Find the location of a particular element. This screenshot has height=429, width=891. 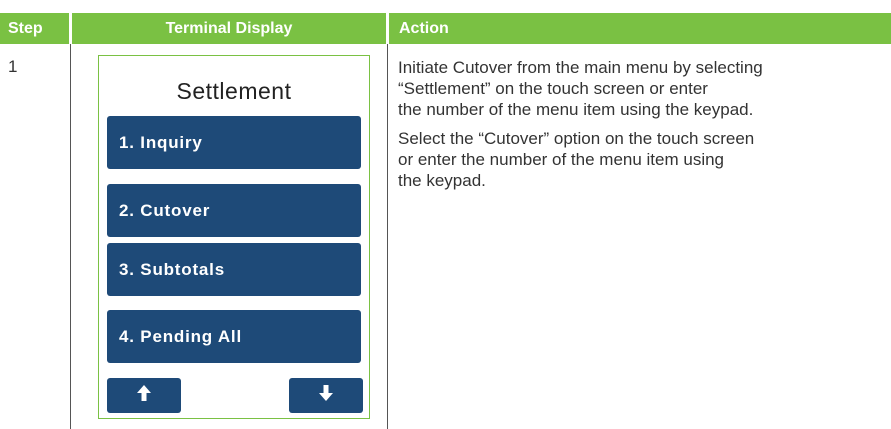

menu-button-inquiry: 1. Inquiry is located at coordinates (234, 142).